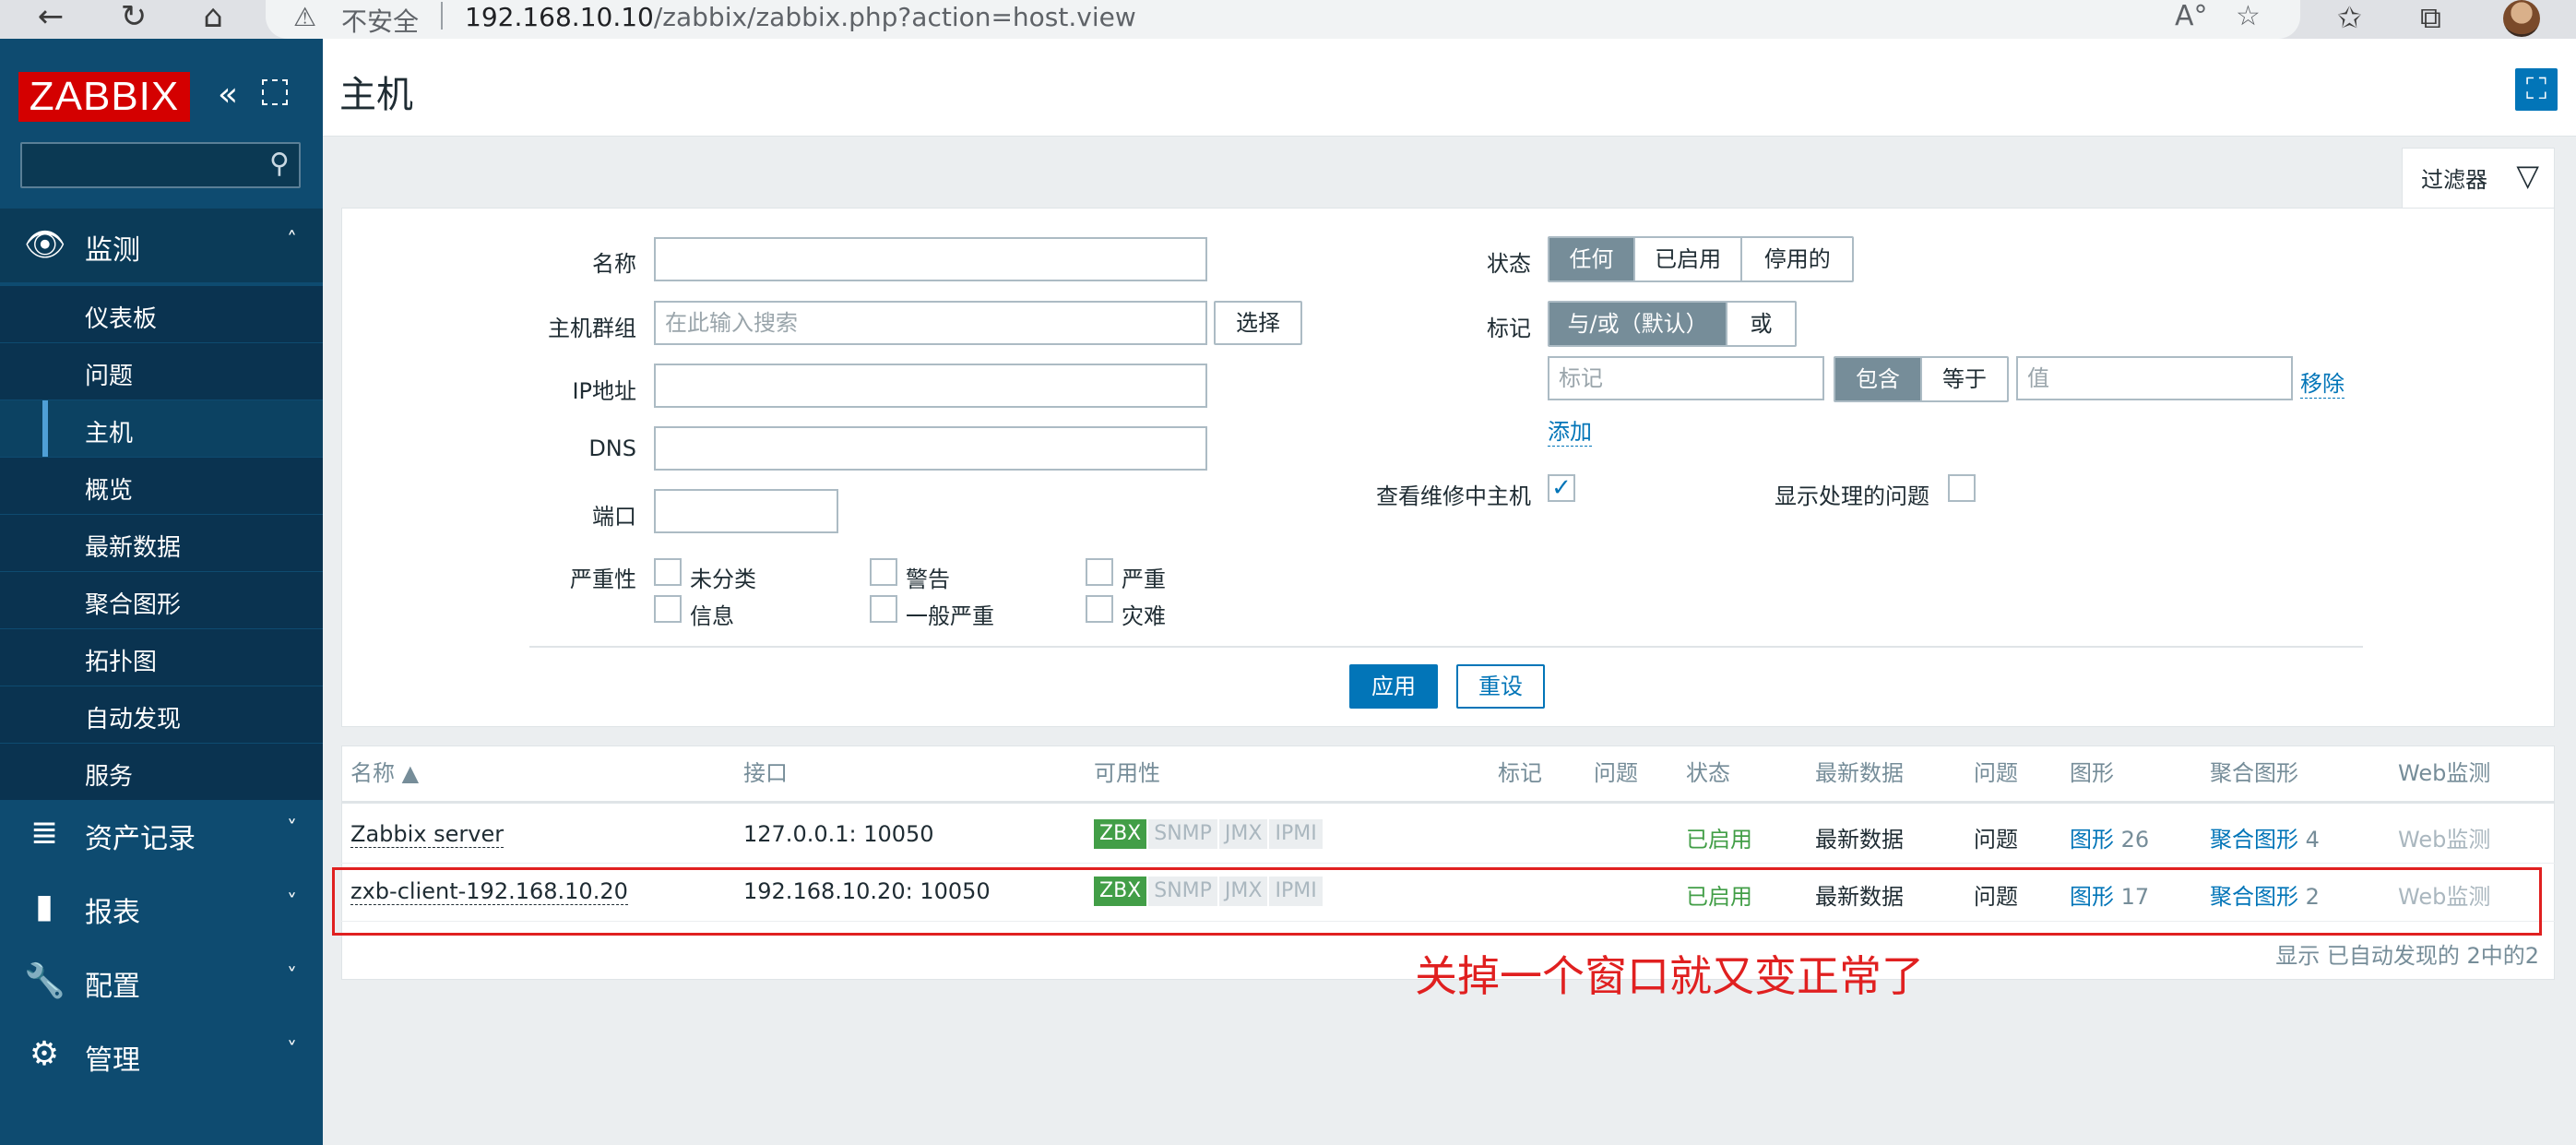 The image size is (2576, 1145). Describe the element at coordinates (1500, 686) in the screenshot. I see `reset-button: 重设` at that location.